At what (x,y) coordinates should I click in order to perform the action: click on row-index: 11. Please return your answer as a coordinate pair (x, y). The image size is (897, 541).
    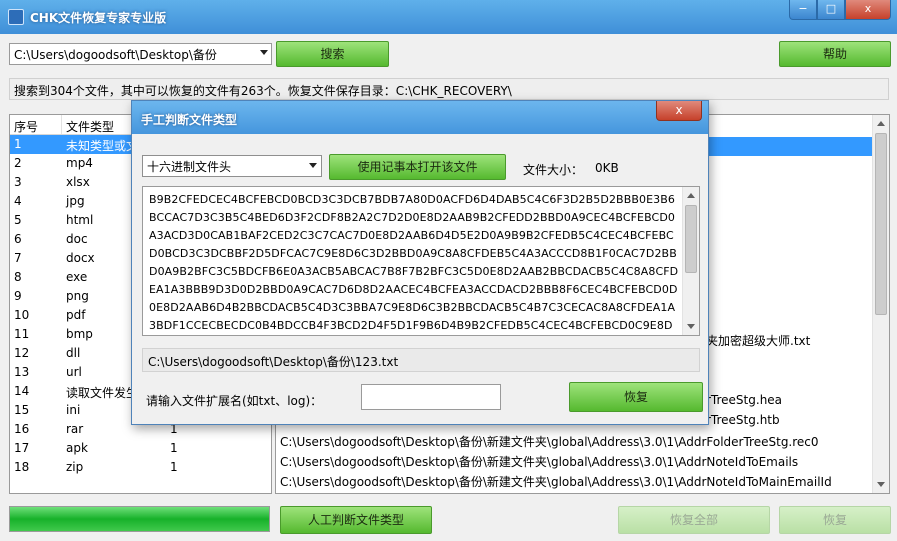
    Looking at the image, I should click on (22, 334).